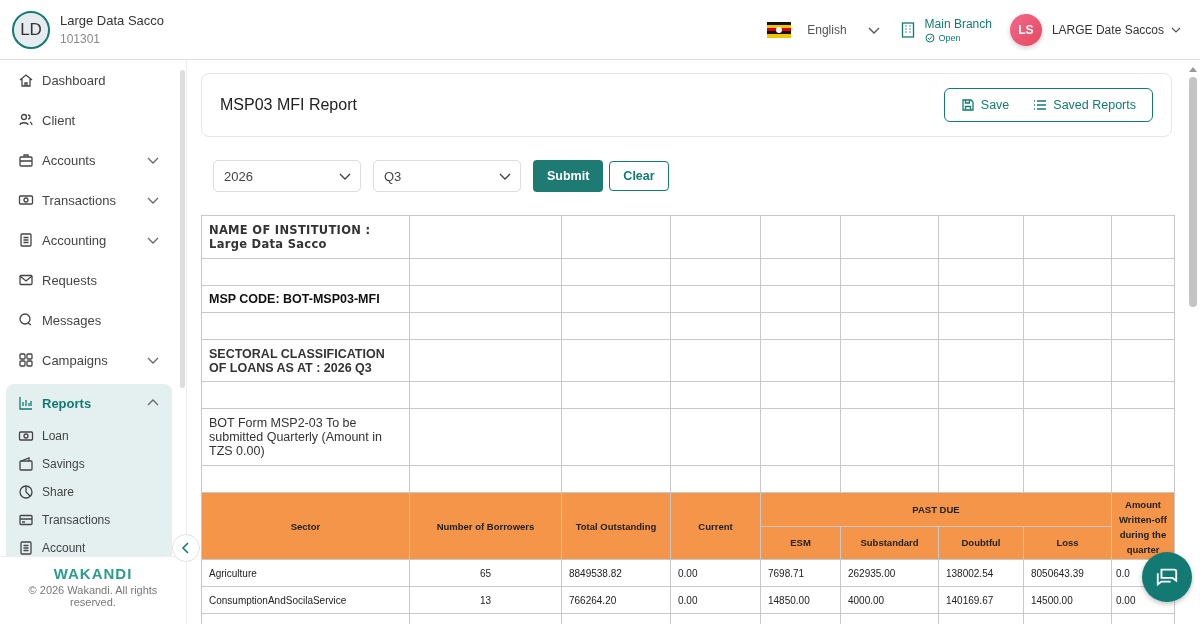 This screenshot has height=624, width=1200. I want to click on scroll-up-icon, so click(1193, 69).